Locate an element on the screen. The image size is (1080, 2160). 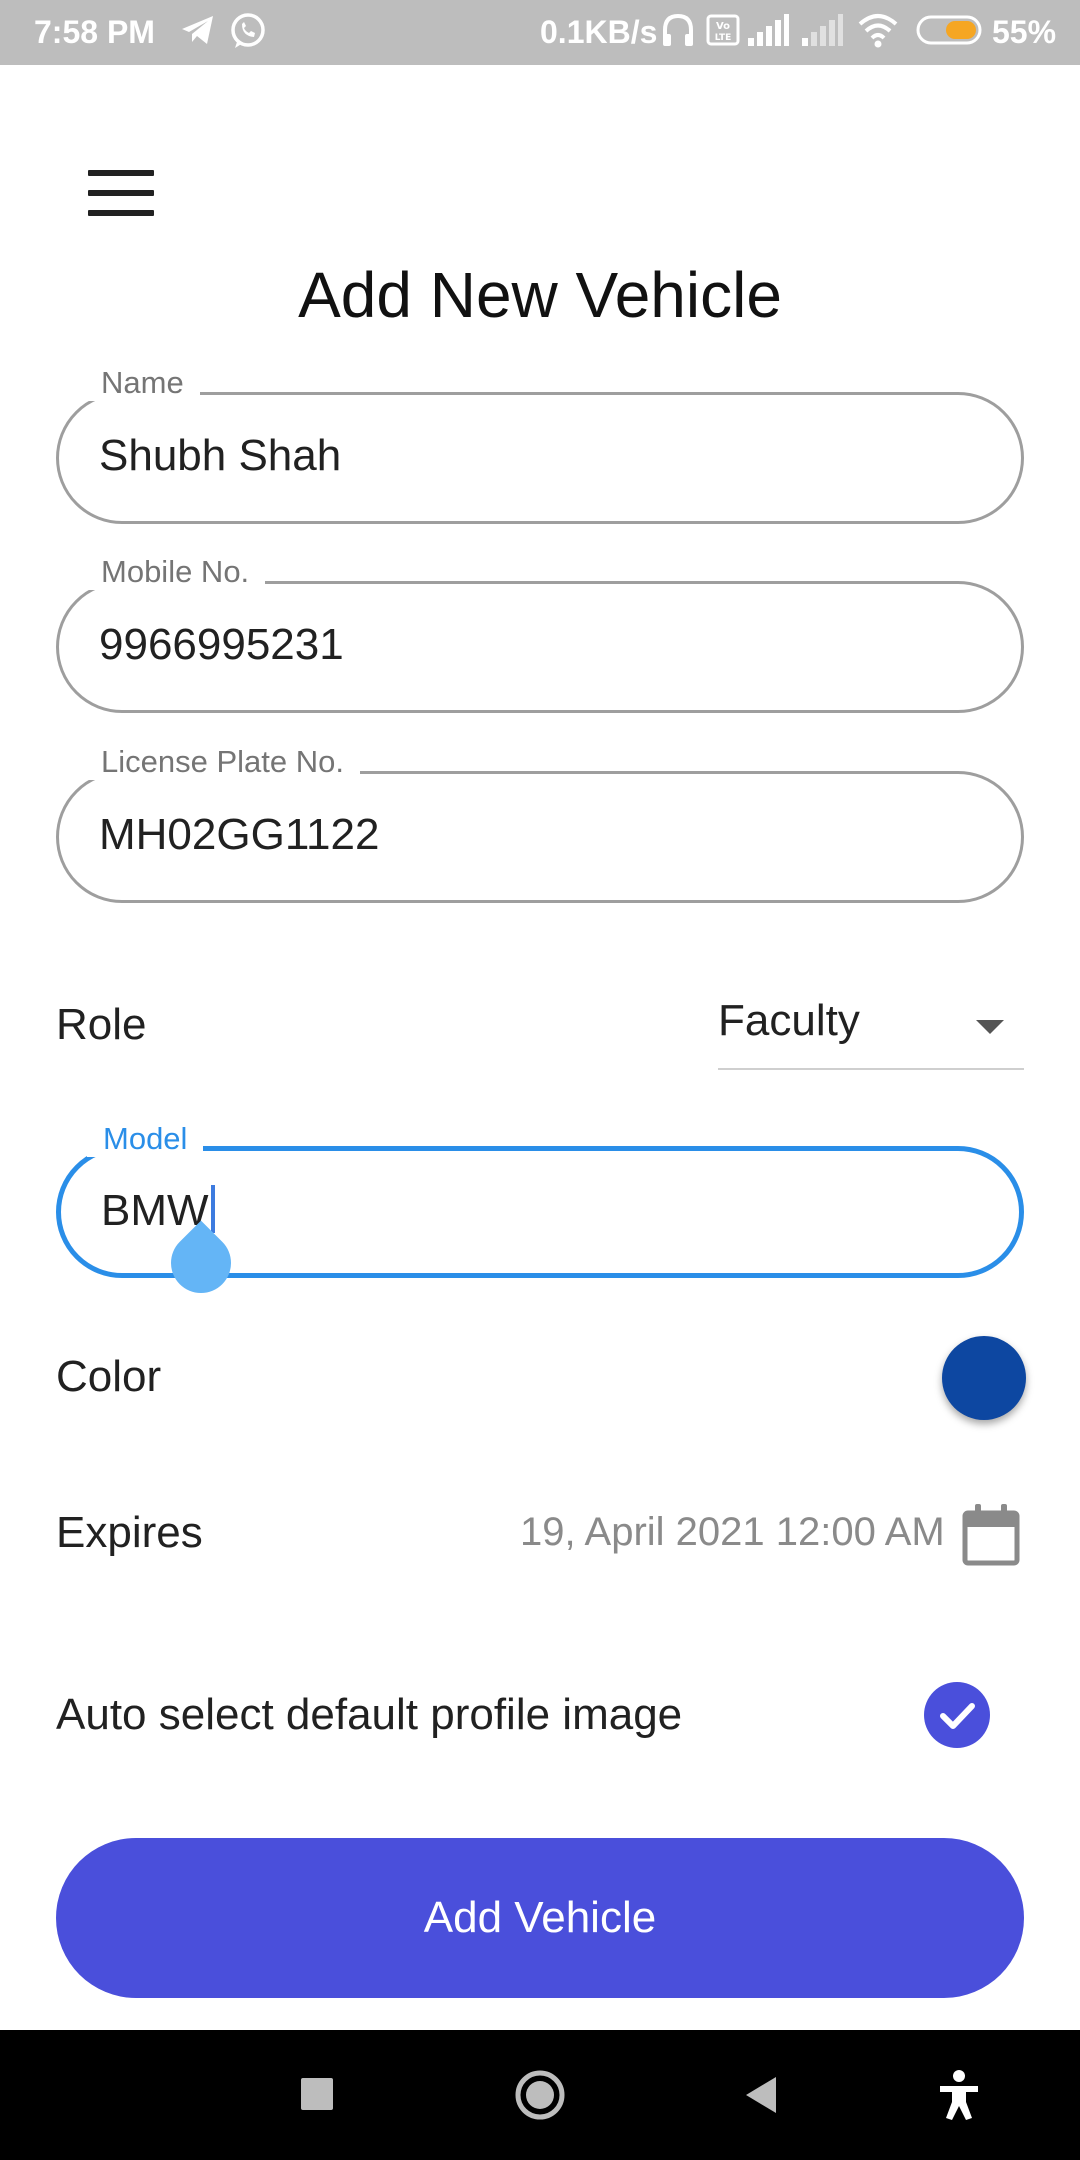
color-picker-swatch is located at coordinates (984, 1378).